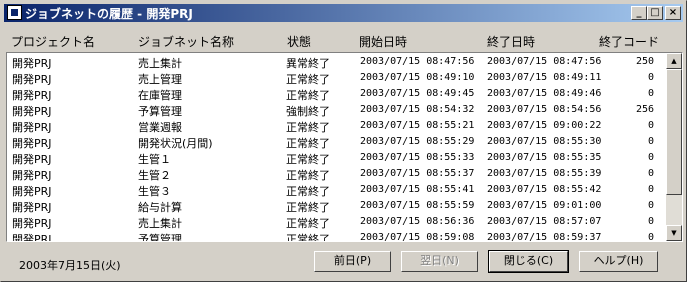 Image resolution: width=687 pixels, height=282 pixels. I want to click on end-time-cell: 2003/07/15 09:01:00, so click(544, 205).